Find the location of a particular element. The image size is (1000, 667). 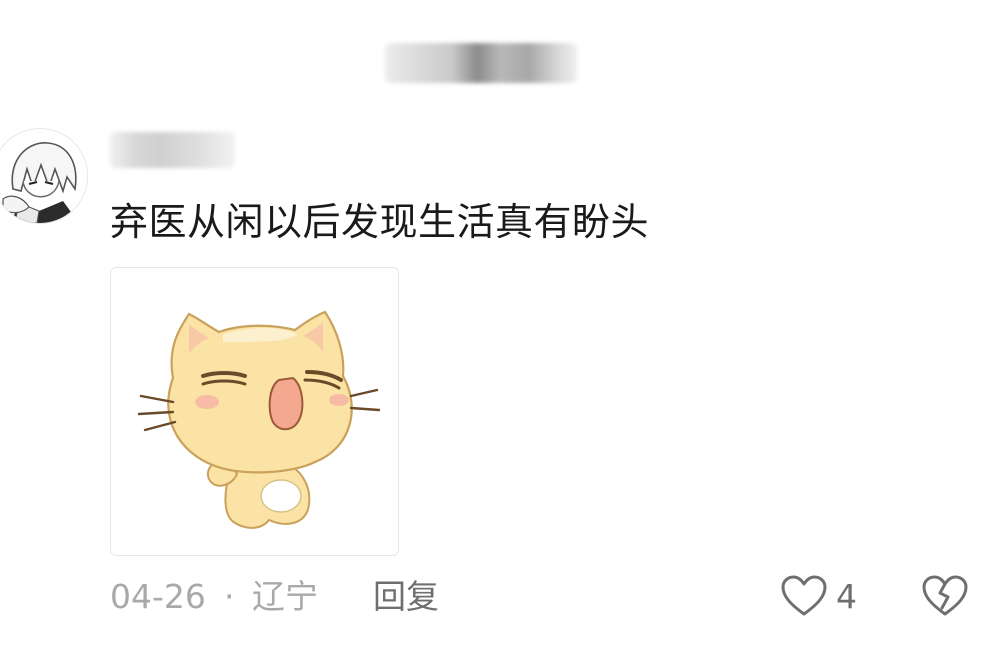

comment-text: 弃医从闲以后发现生活真有盼头 is located at coordinates (380, 222).